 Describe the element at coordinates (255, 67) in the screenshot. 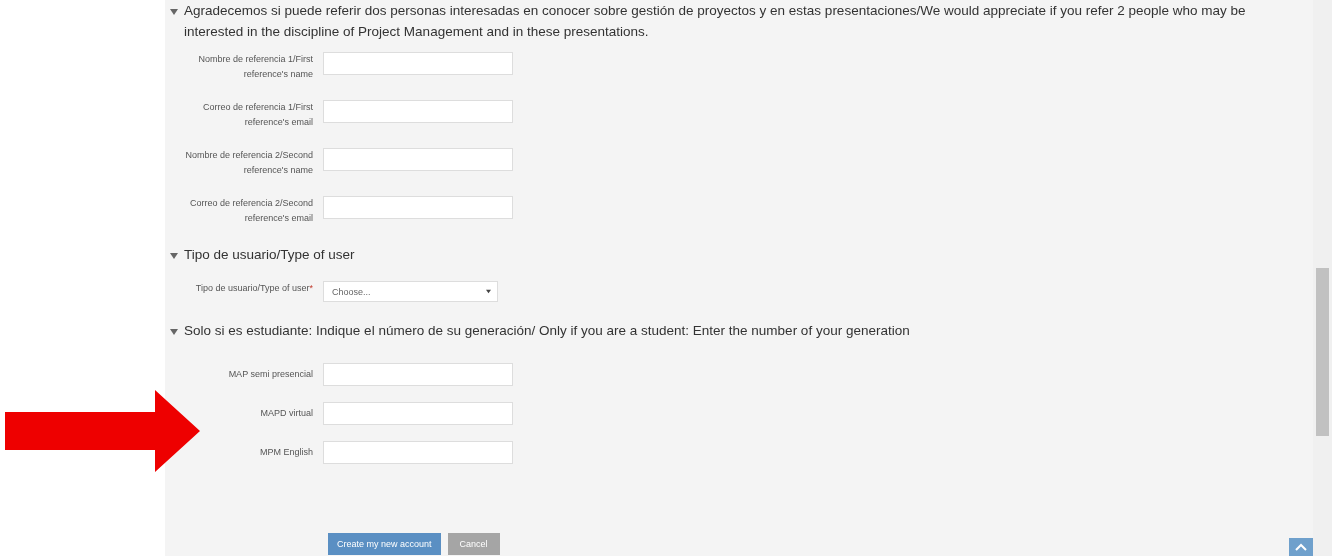

I see `field-label: Nombre de referencia 1/First reference's name` at that location.